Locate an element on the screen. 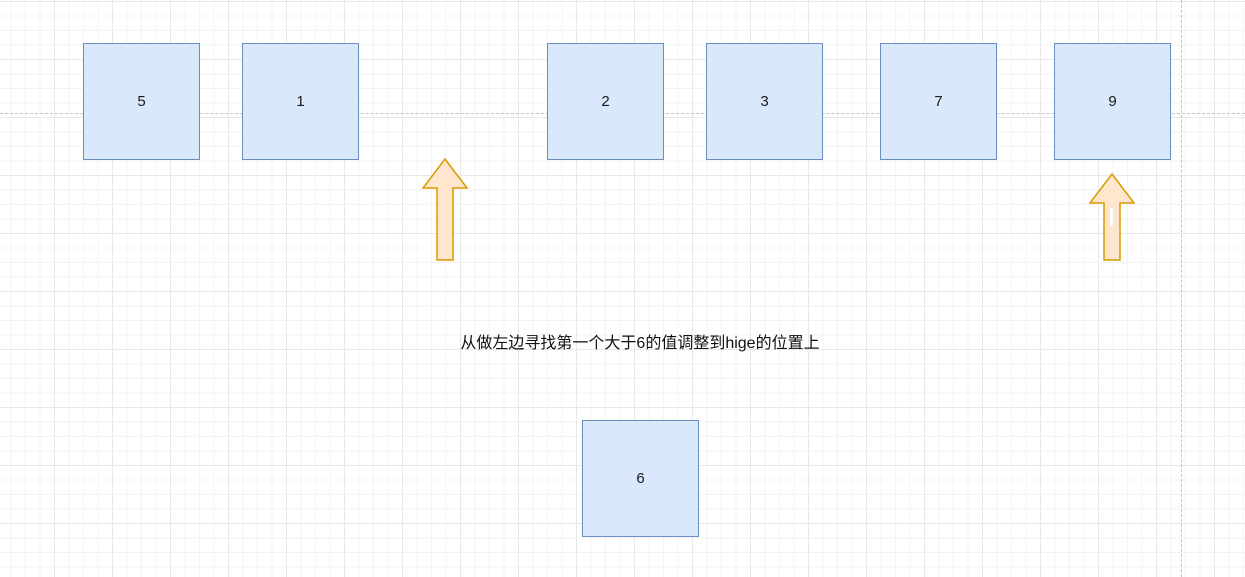 The image size is (1245, 577). array-box-1-label: 5 is located at coordinates (141, 101).